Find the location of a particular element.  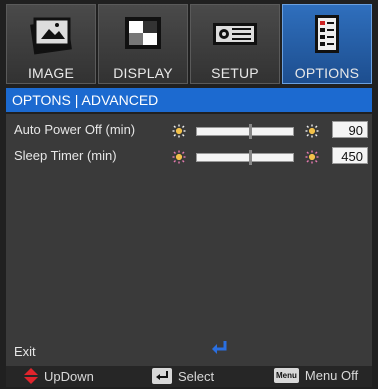

footer-menu-off: Menu Menu Off is located at coordinates (316, 375).